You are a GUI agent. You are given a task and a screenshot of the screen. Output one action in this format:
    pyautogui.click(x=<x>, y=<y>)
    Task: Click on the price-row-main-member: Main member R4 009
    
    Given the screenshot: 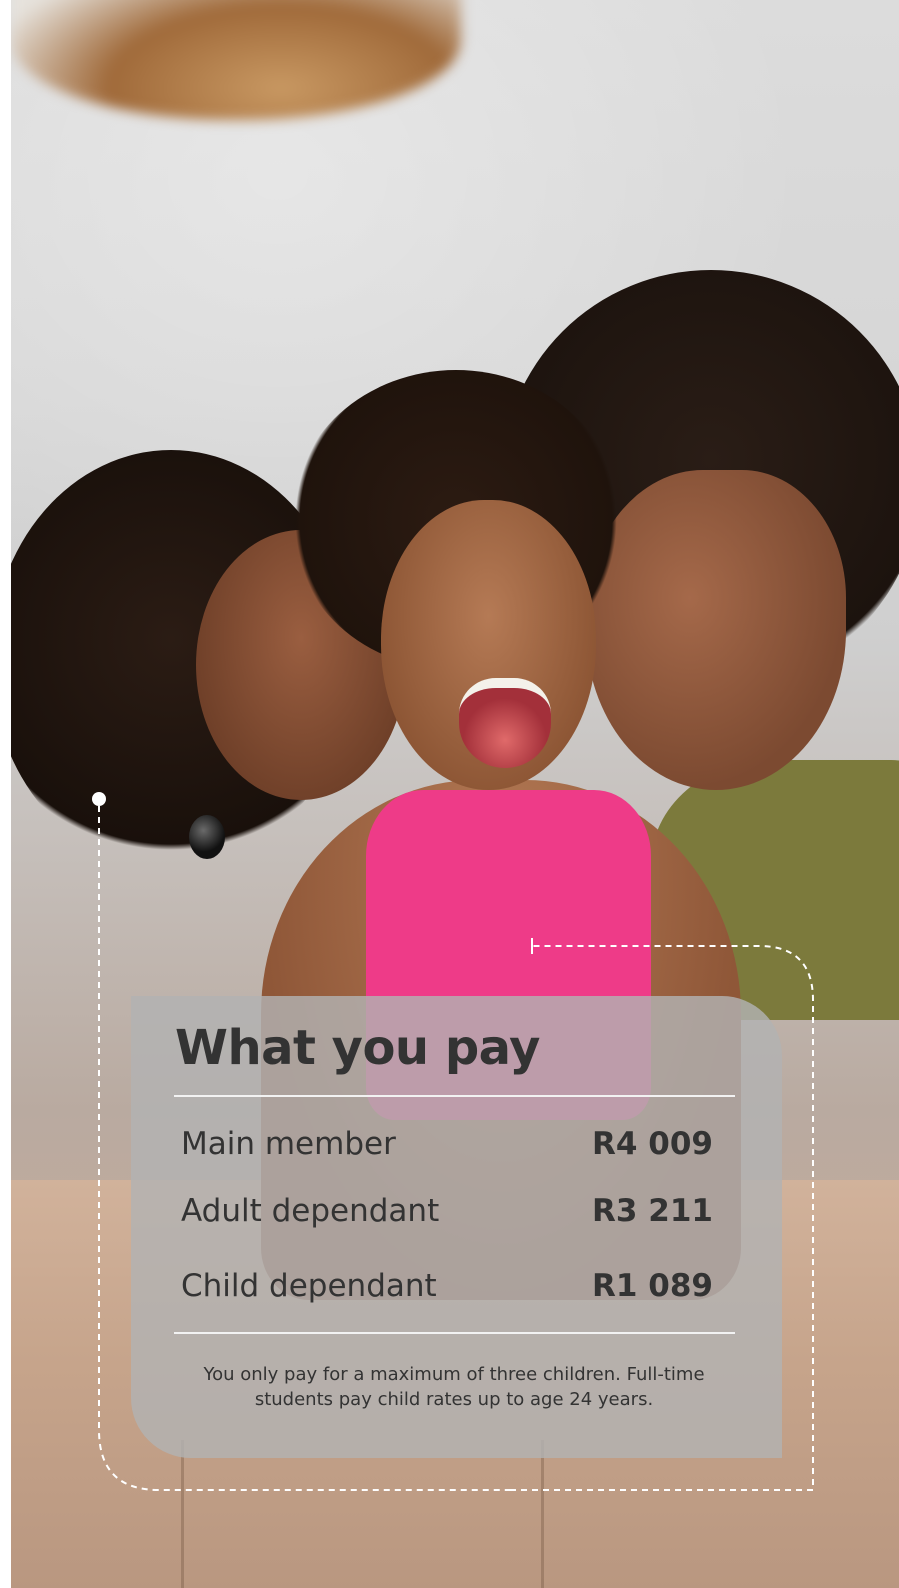 What is the action you would take?
    pyautogui.click(x=447, y=1144)
    